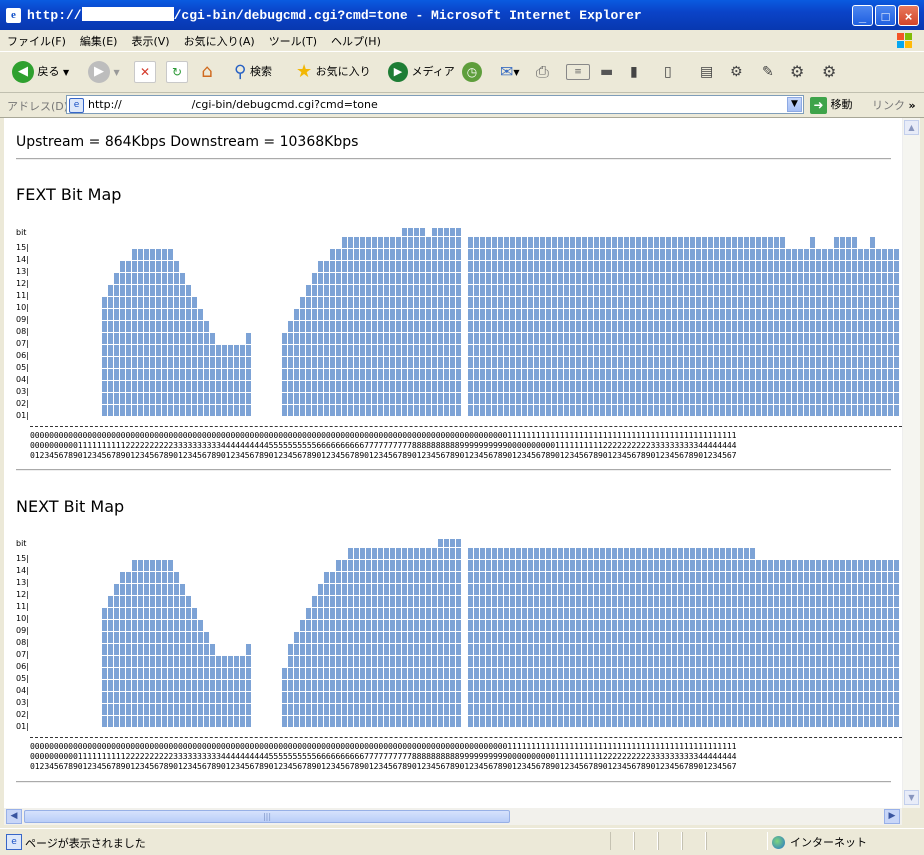  What do you see at coordinates (507, 71) in the screenshot?
I see `mail-icon: ✉` at bounding box center [507, 71].